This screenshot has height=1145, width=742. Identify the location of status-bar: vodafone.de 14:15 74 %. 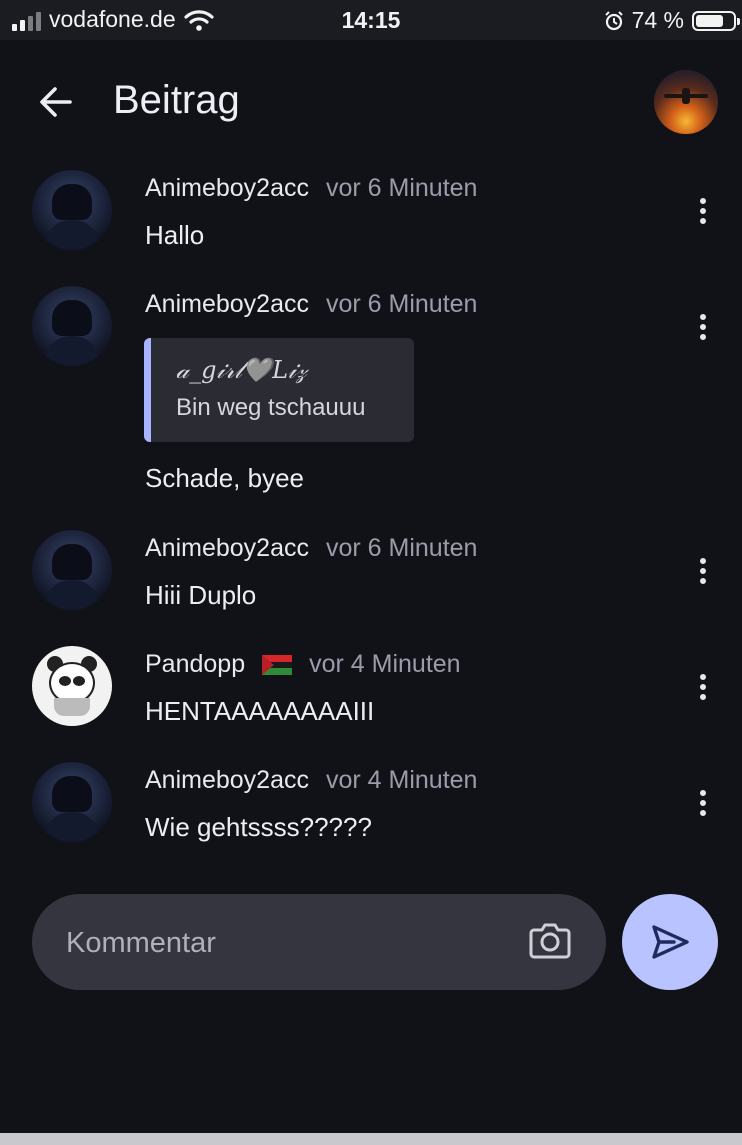
(371, 20).